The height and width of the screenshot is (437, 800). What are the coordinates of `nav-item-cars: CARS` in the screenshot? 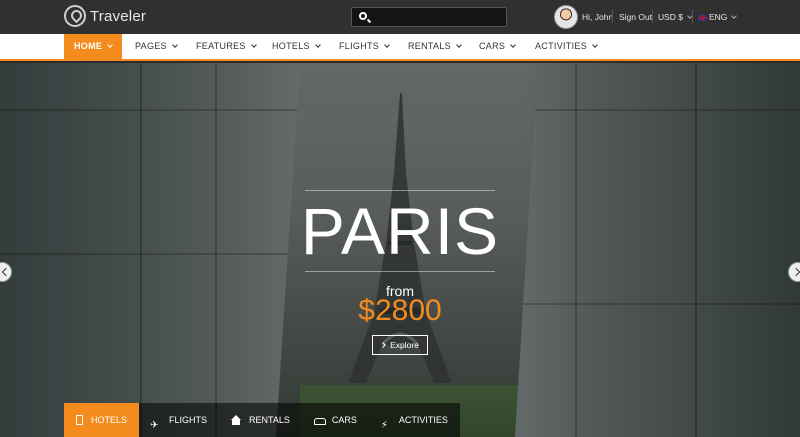 It's located at (498, 46).